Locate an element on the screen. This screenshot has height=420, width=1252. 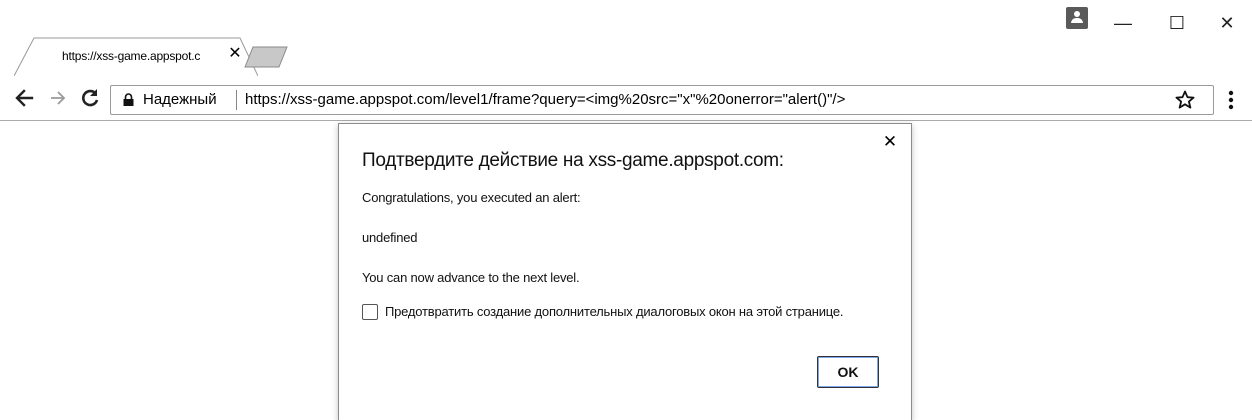
secure-label: Надежный is located at coordinates (180, 99).